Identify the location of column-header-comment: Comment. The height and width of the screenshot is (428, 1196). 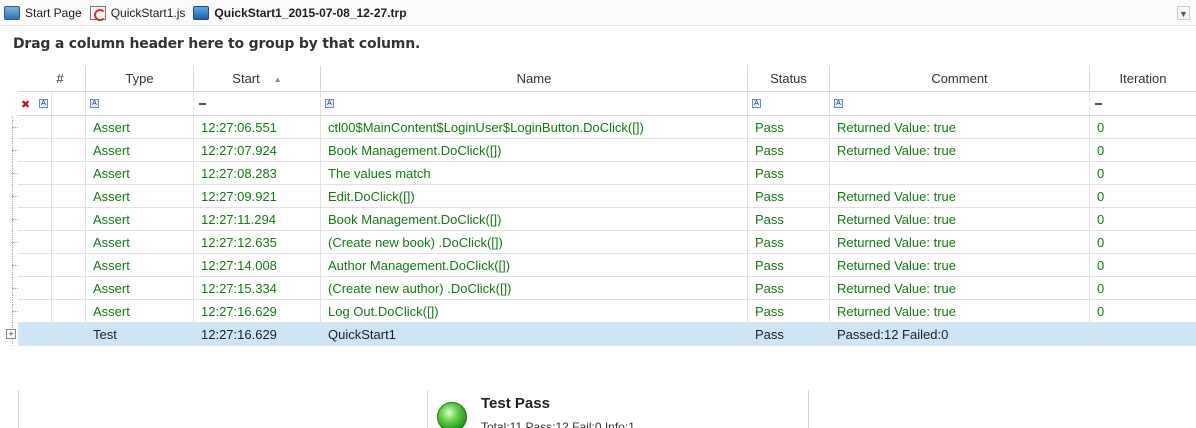
(960, 79).